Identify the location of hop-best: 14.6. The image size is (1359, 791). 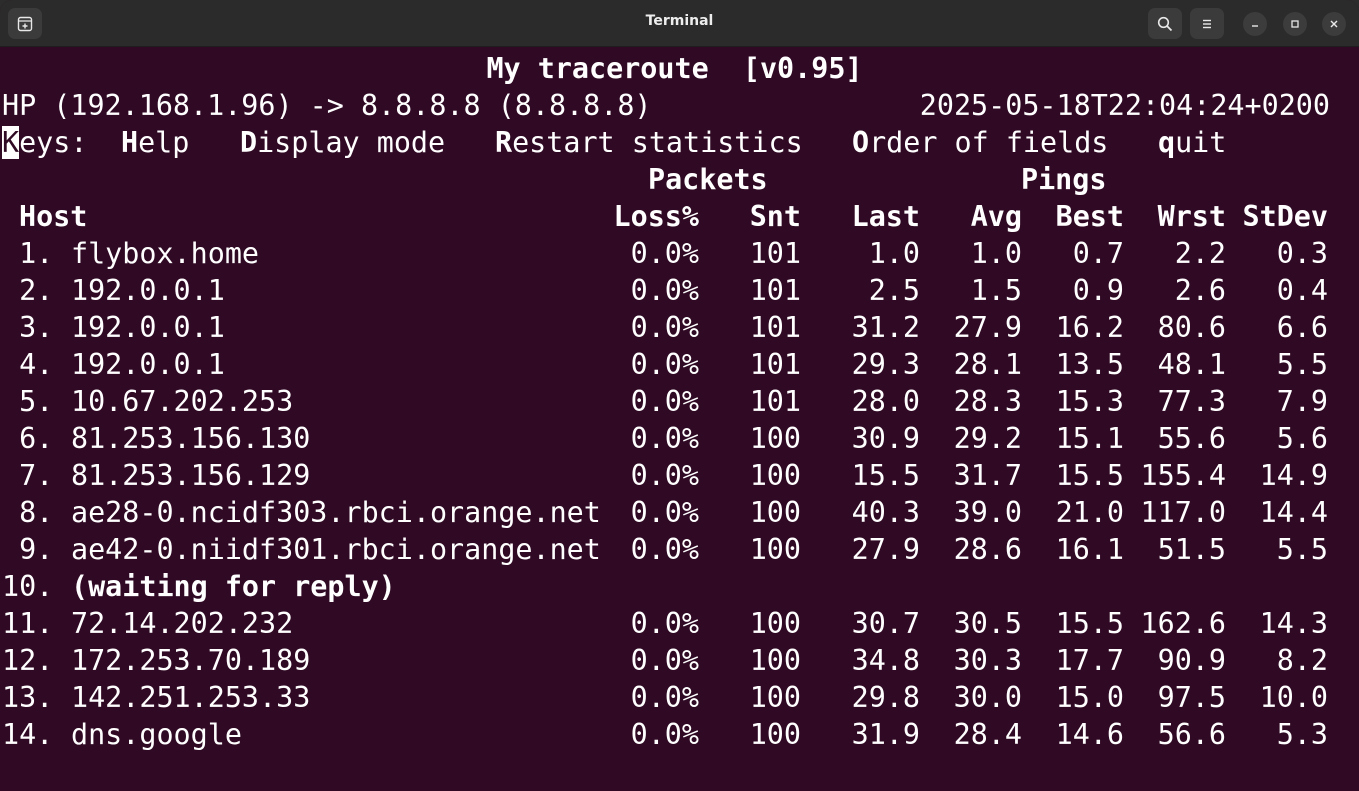
(1089, 734).